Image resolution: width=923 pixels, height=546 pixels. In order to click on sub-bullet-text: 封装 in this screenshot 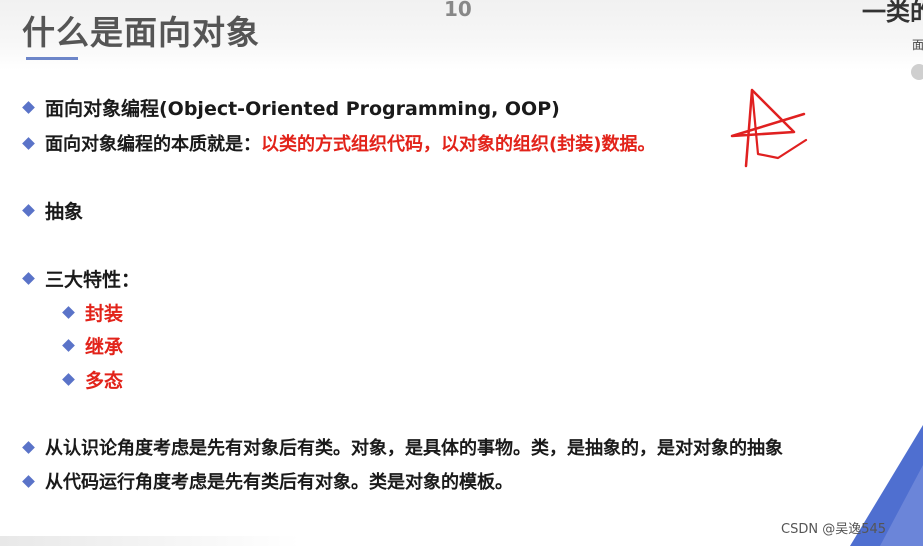, I will do `click(104, 314)`.